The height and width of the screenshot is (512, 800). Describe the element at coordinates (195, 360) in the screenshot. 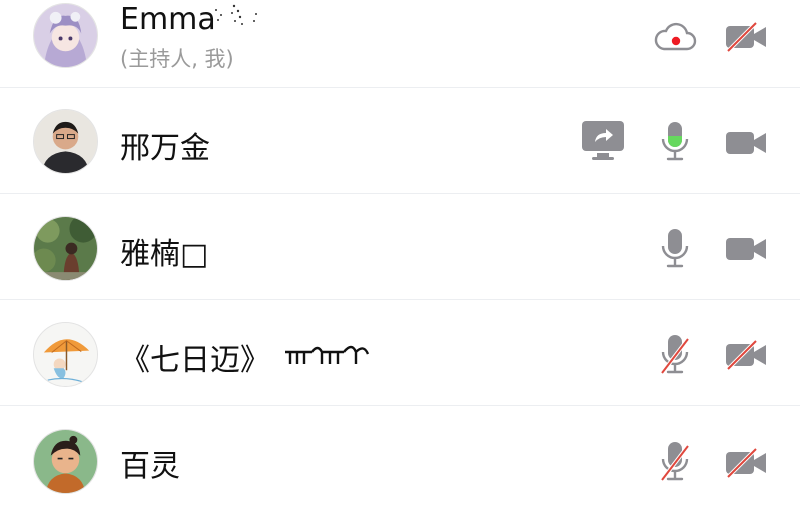

I see `participant-name: 《七日迈》` at that location.